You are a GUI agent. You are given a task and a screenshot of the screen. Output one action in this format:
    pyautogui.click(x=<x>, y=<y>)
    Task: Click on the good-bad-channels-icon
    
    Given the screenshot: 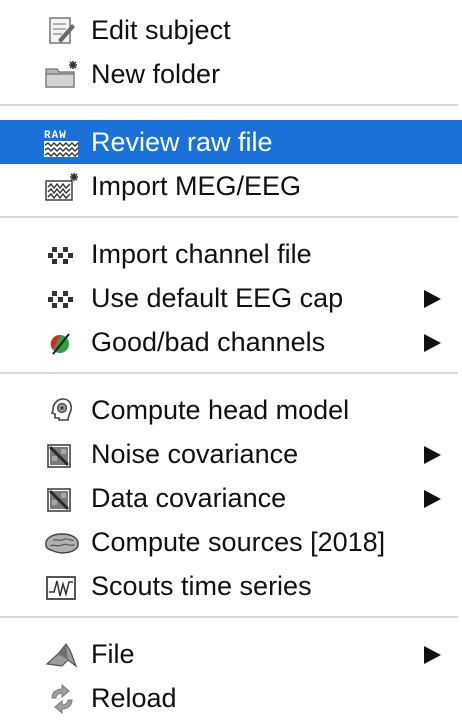 What is the action you would take?
    pyautogui.click(x=62, y=343)
    